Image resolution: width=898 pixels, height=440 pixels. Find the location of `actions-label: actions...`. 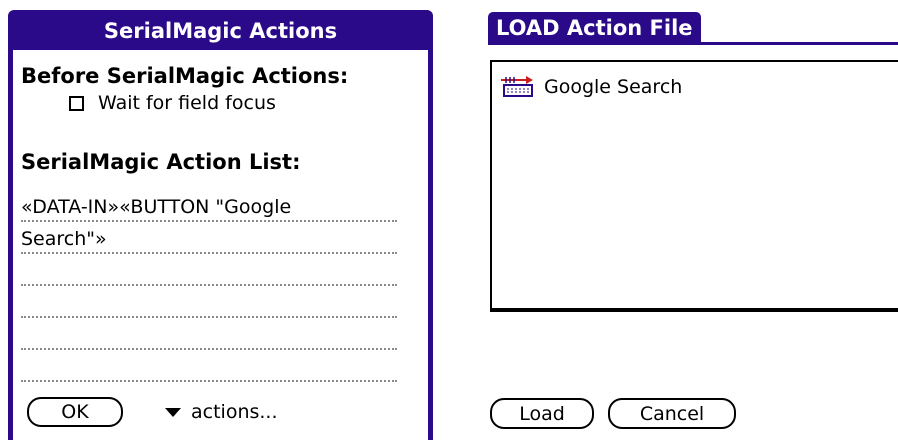

actions-label: actions... is located at coordinates (234, 412).